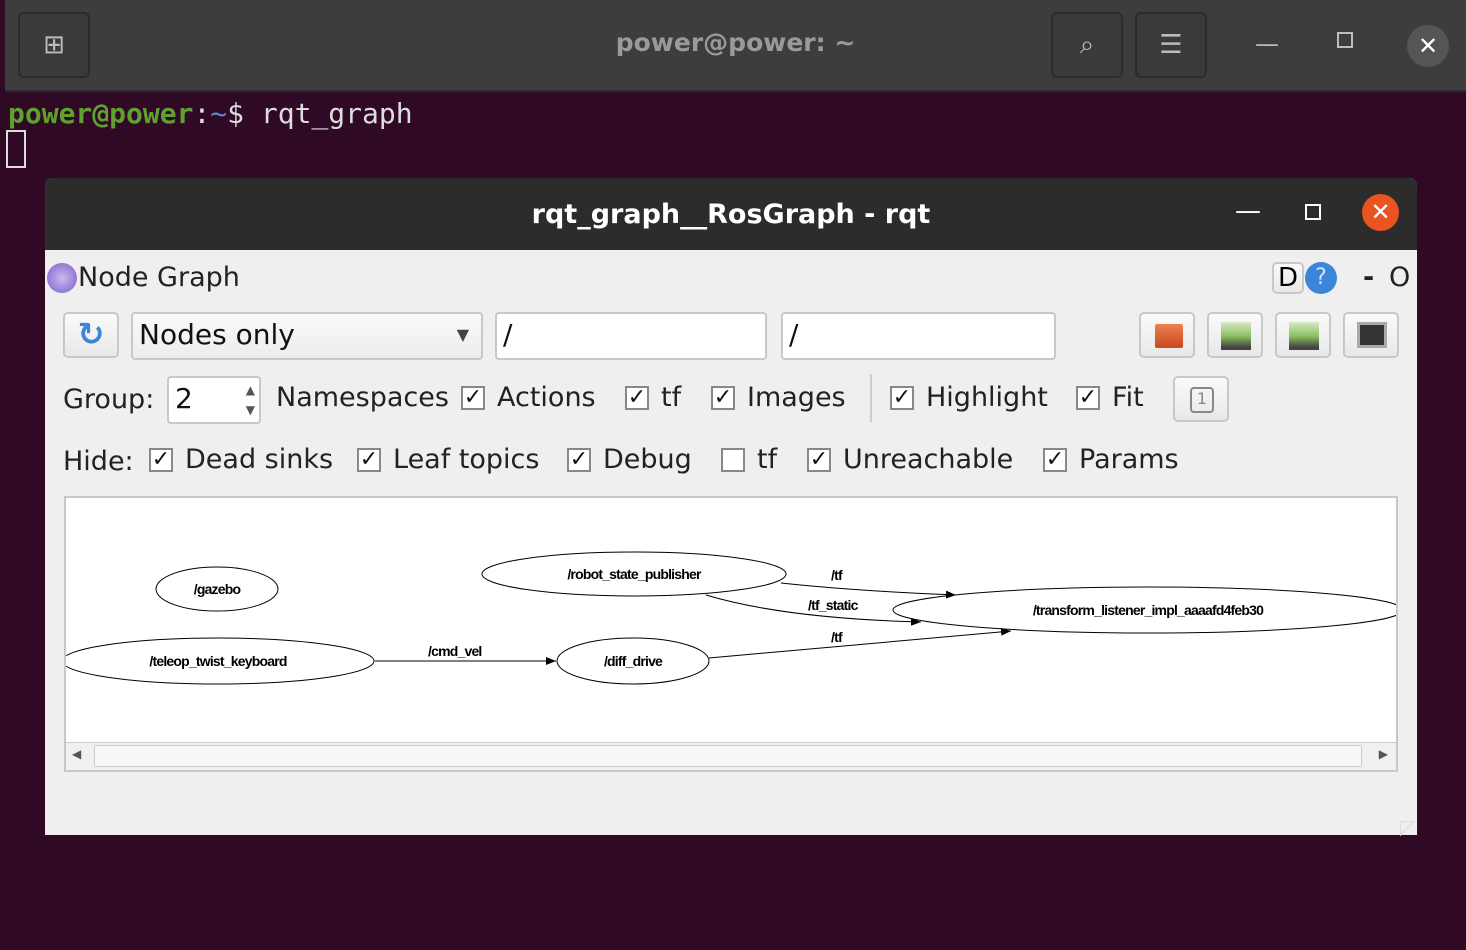 This screenshot has width=1466, height=950. Describe the element at coordinates (202, 113) in the screenshot. I see `prompt-sep: :` at that location.